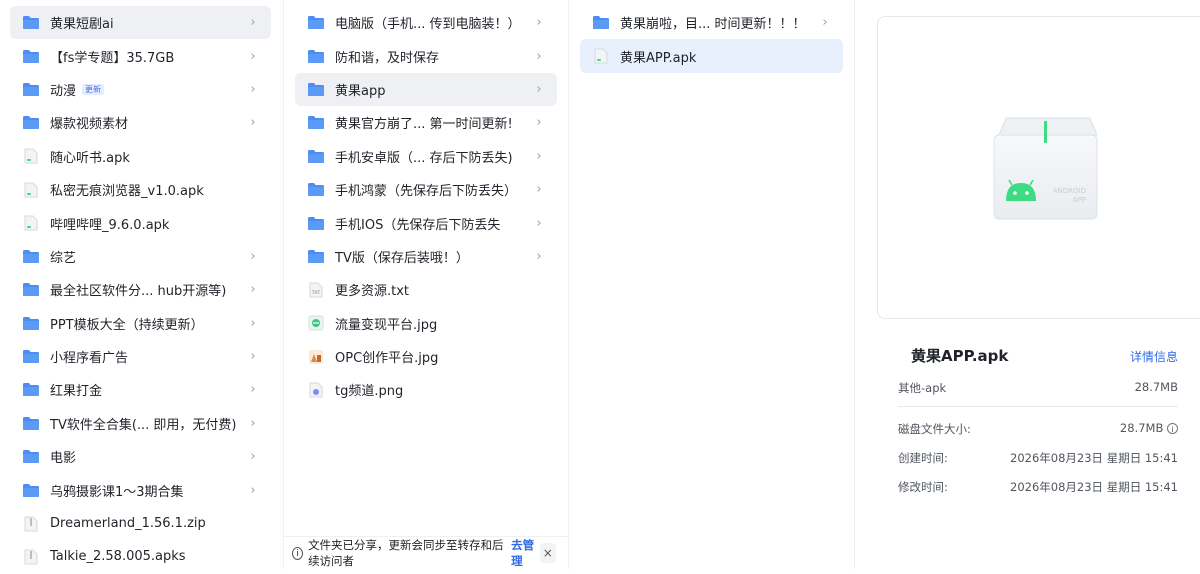 The width and height of the screenshot is (1200, 574). I want to click on file-type-label: 其他-apk, so click(922, 388).